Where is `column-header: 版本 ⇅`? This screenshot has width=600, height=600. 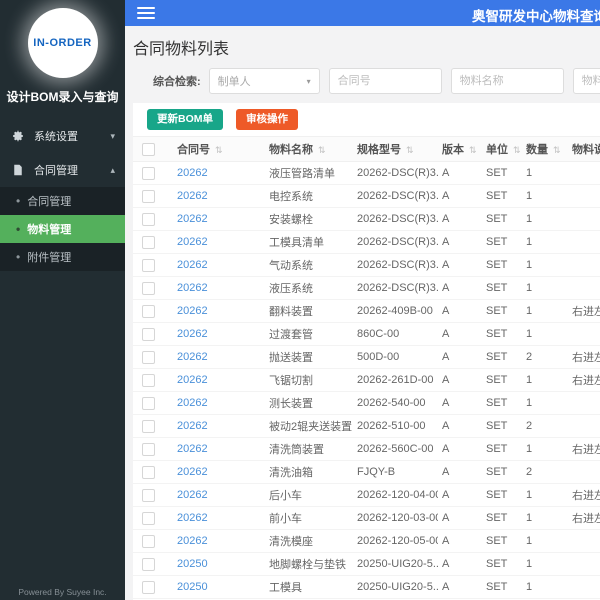 column-header: 版本 ⇅ is located at coordinates (460, 149).